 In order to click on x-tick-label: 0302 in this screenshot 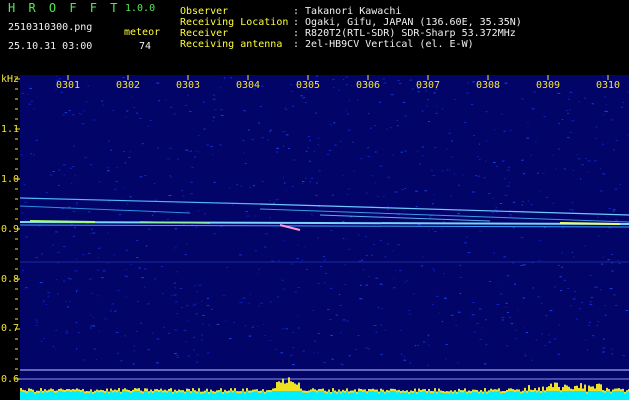, I will do `click(128, 85)`.